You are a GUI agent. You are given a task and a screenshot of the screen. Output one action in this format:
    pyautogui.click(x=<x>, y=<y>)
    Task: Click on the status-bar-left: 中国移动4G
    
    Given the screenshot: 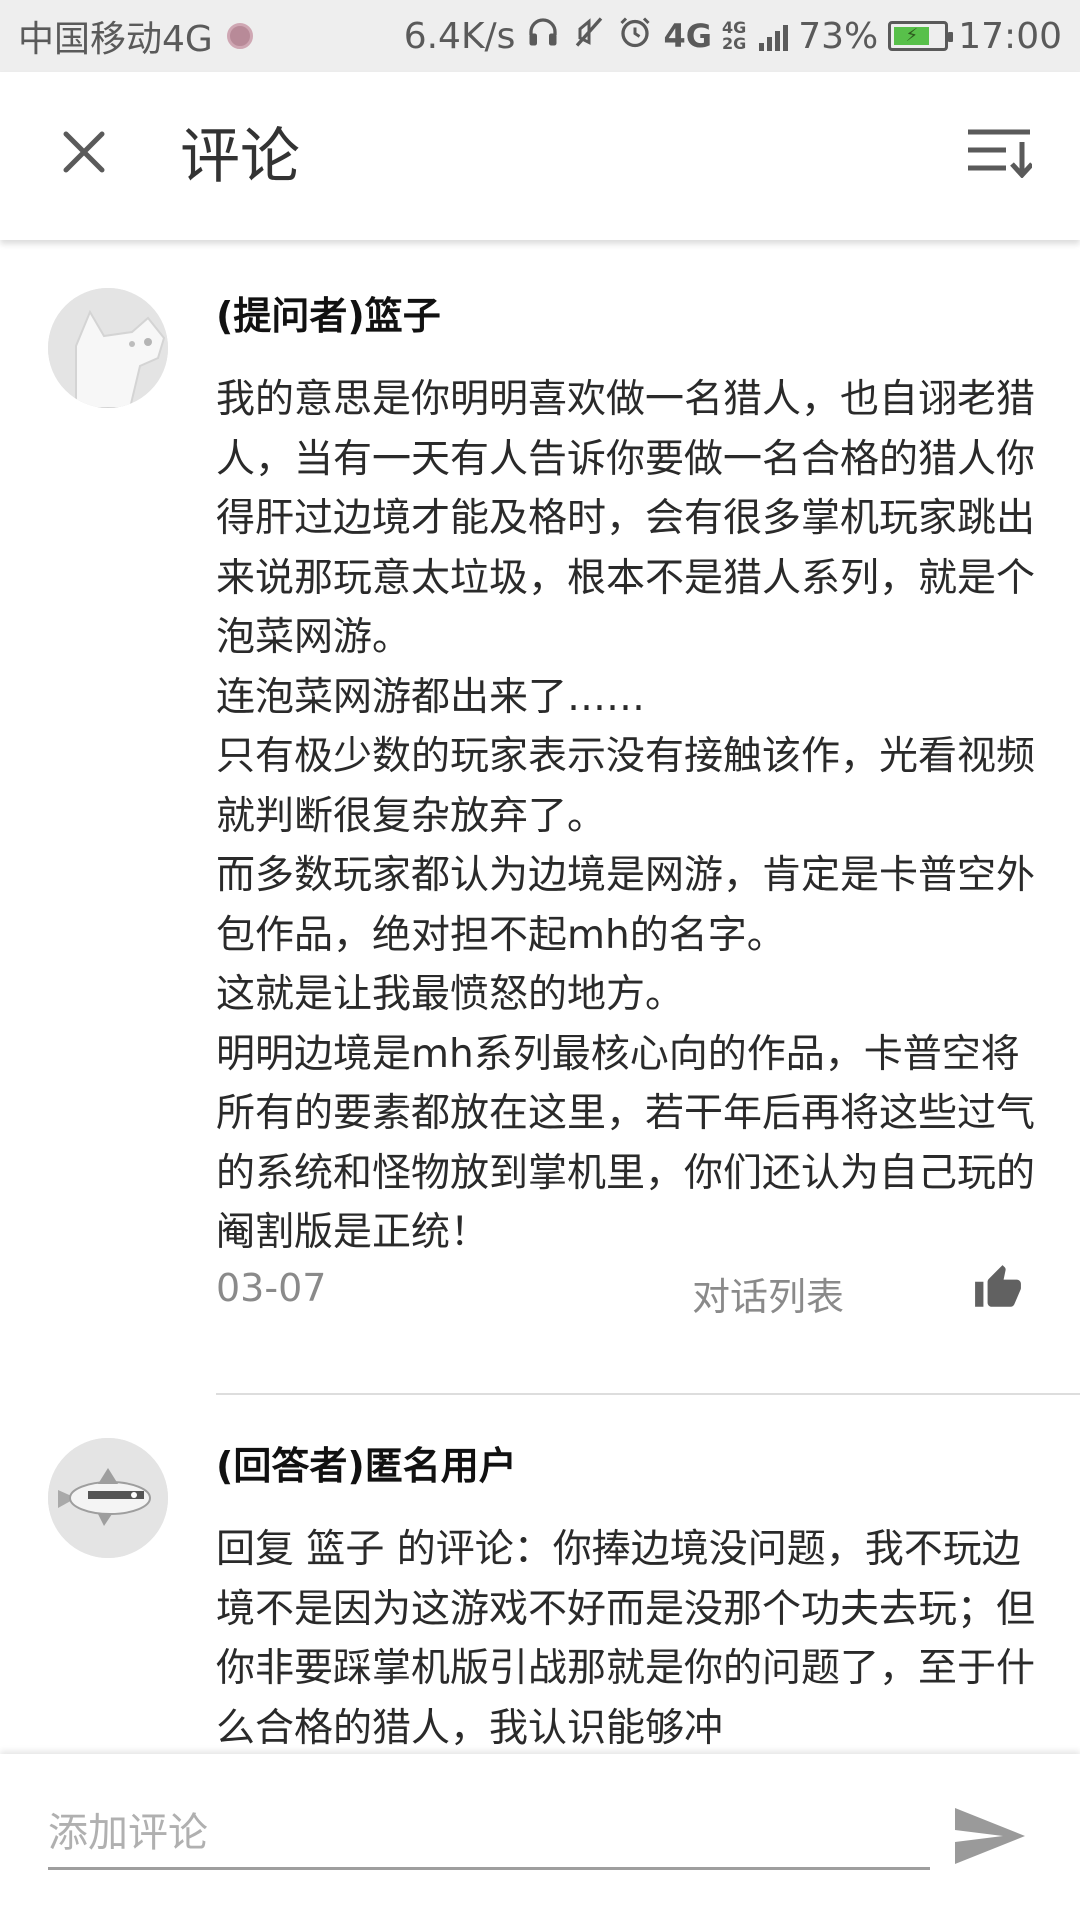 What is the action you would take?
    pyautogui.click(x=135, y=36)
    